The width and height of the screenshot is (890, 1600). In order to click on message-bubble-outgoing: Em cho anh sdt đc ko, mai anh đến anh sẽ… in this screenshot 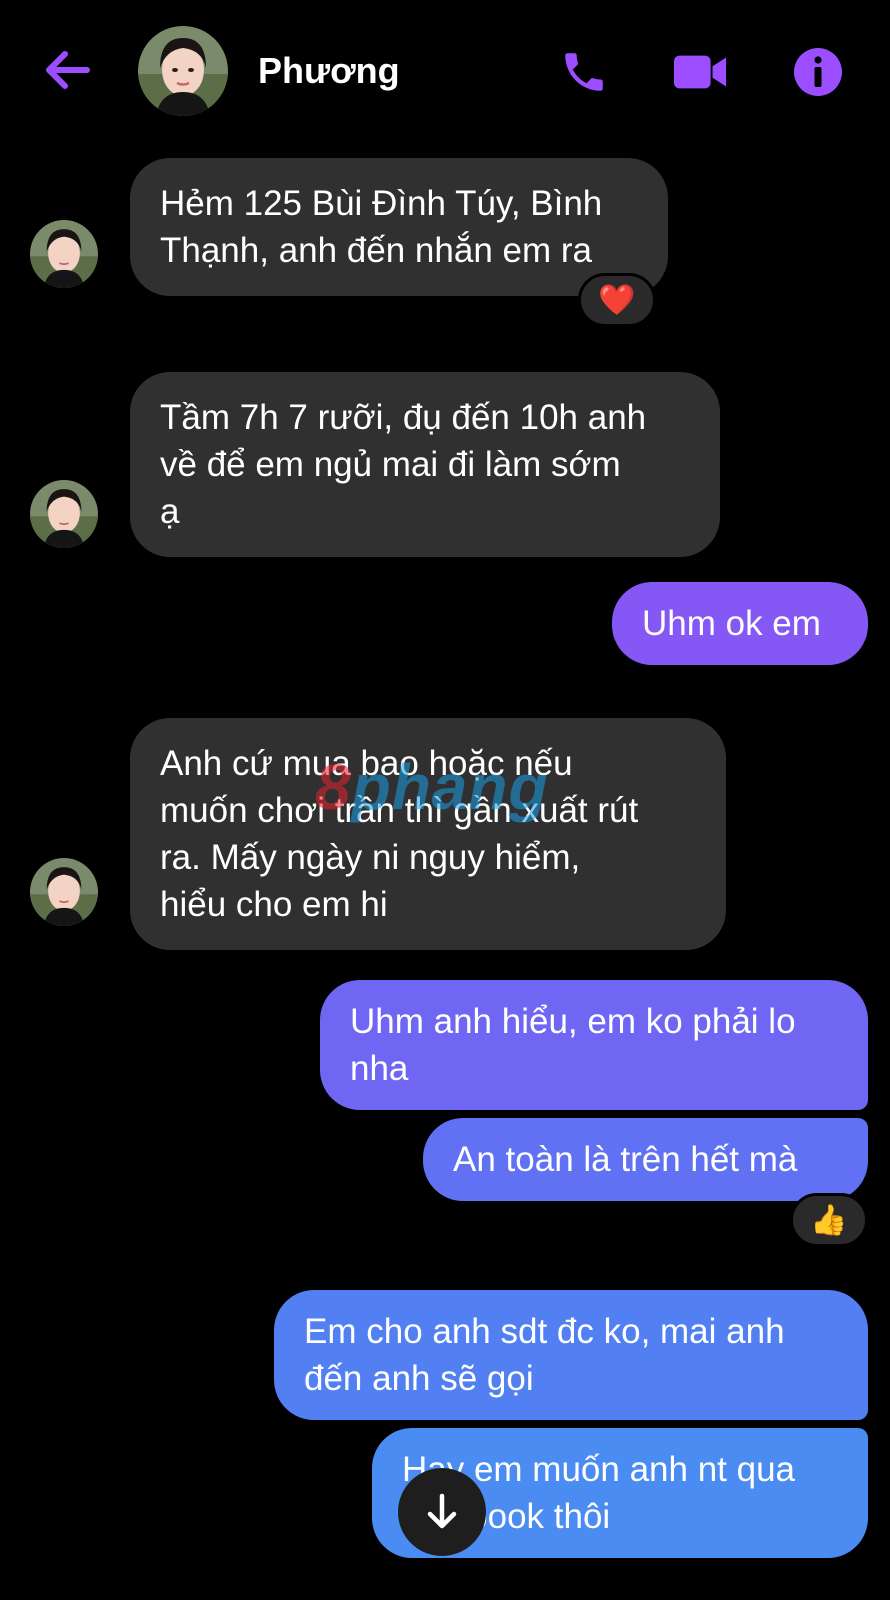, I will do `click(571, 1355)`.